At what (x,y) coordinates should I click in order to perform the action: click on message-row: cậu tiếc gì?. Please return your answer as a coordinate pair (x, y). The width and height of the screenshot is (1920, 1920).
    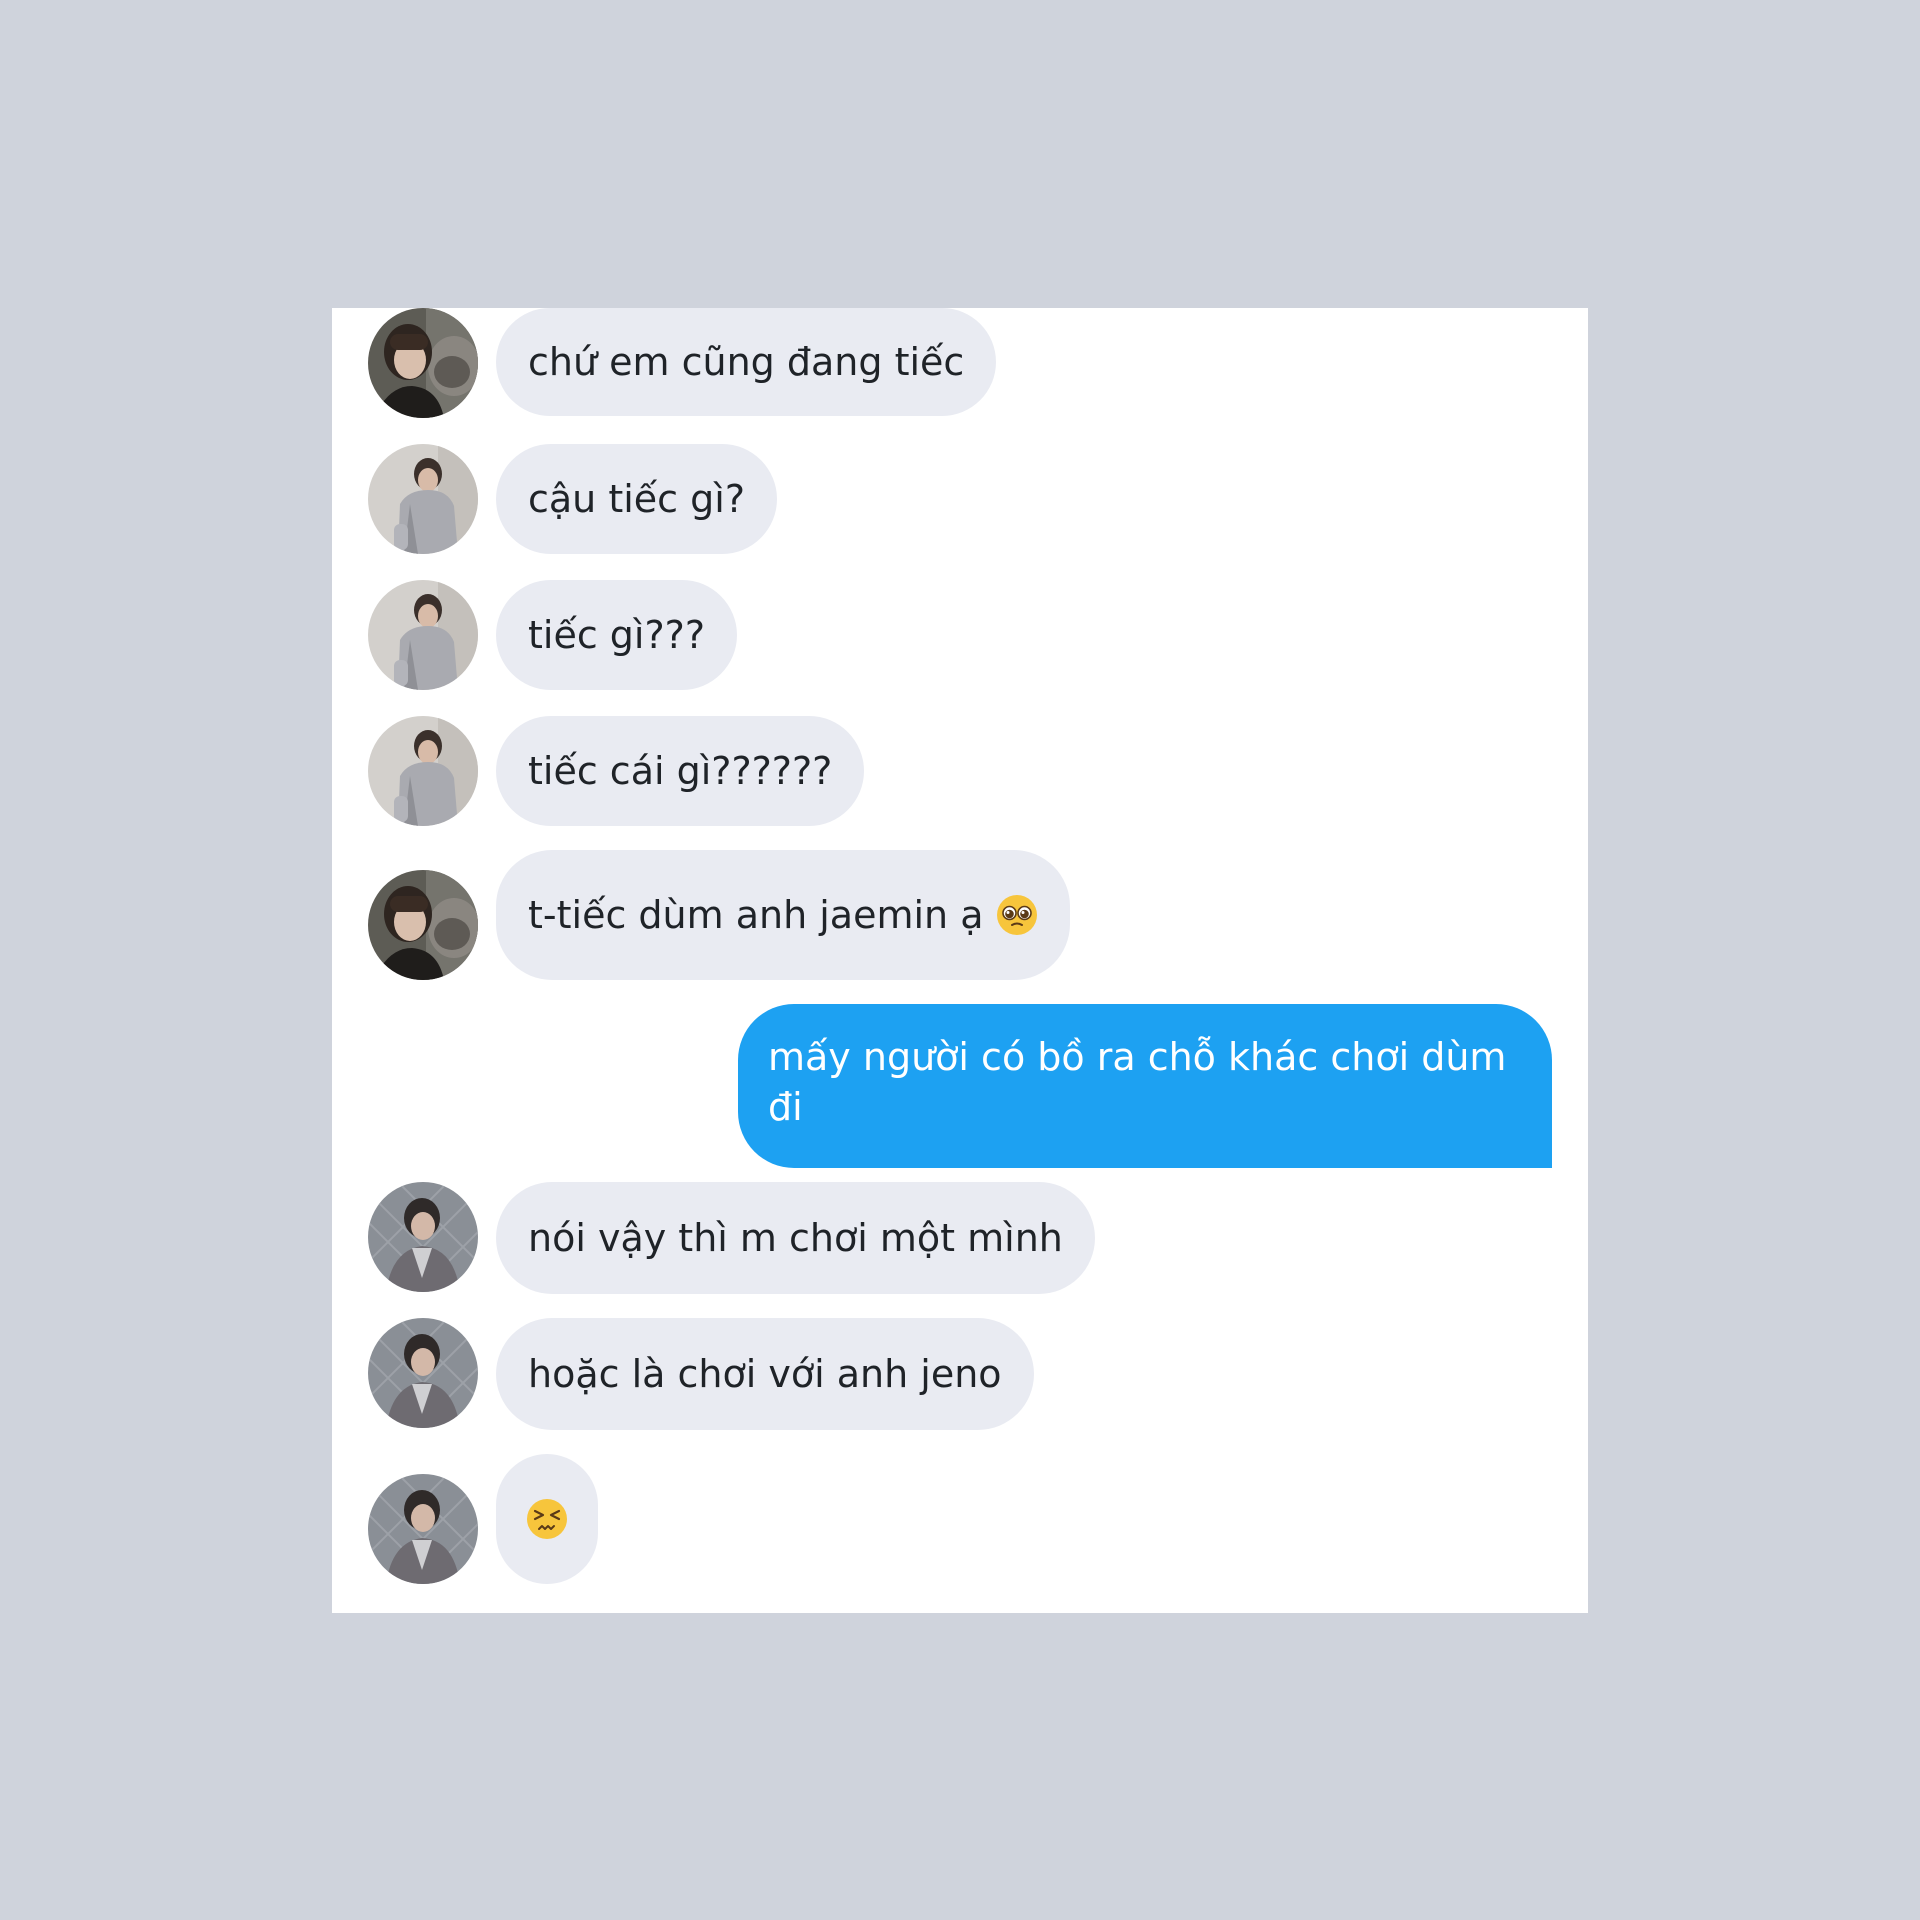
    Looking at the image, I should click on (960, 499).